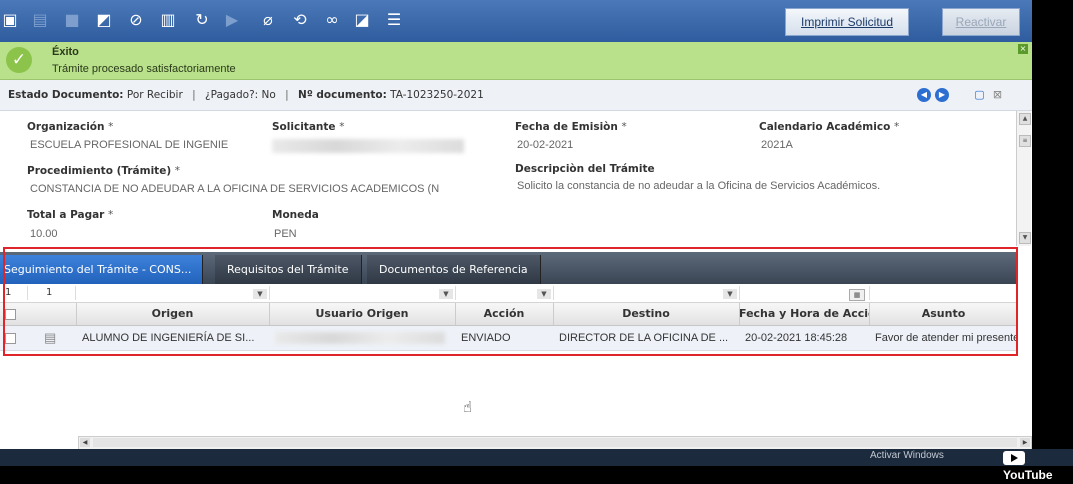  What do you see at coordinates (342, 95) in the screenshot?
I see `doc-label: Nº documento:` at bounding box center [342, 95].